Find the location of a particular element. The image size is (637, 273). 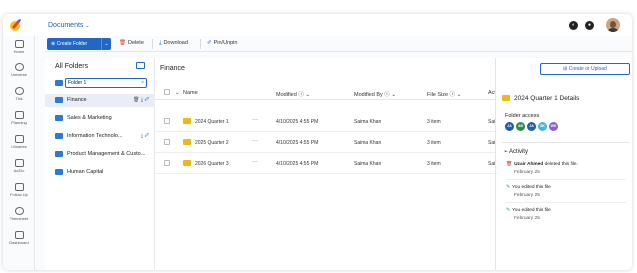

info-icon: ⓘ is located at coordinates (387, 95).